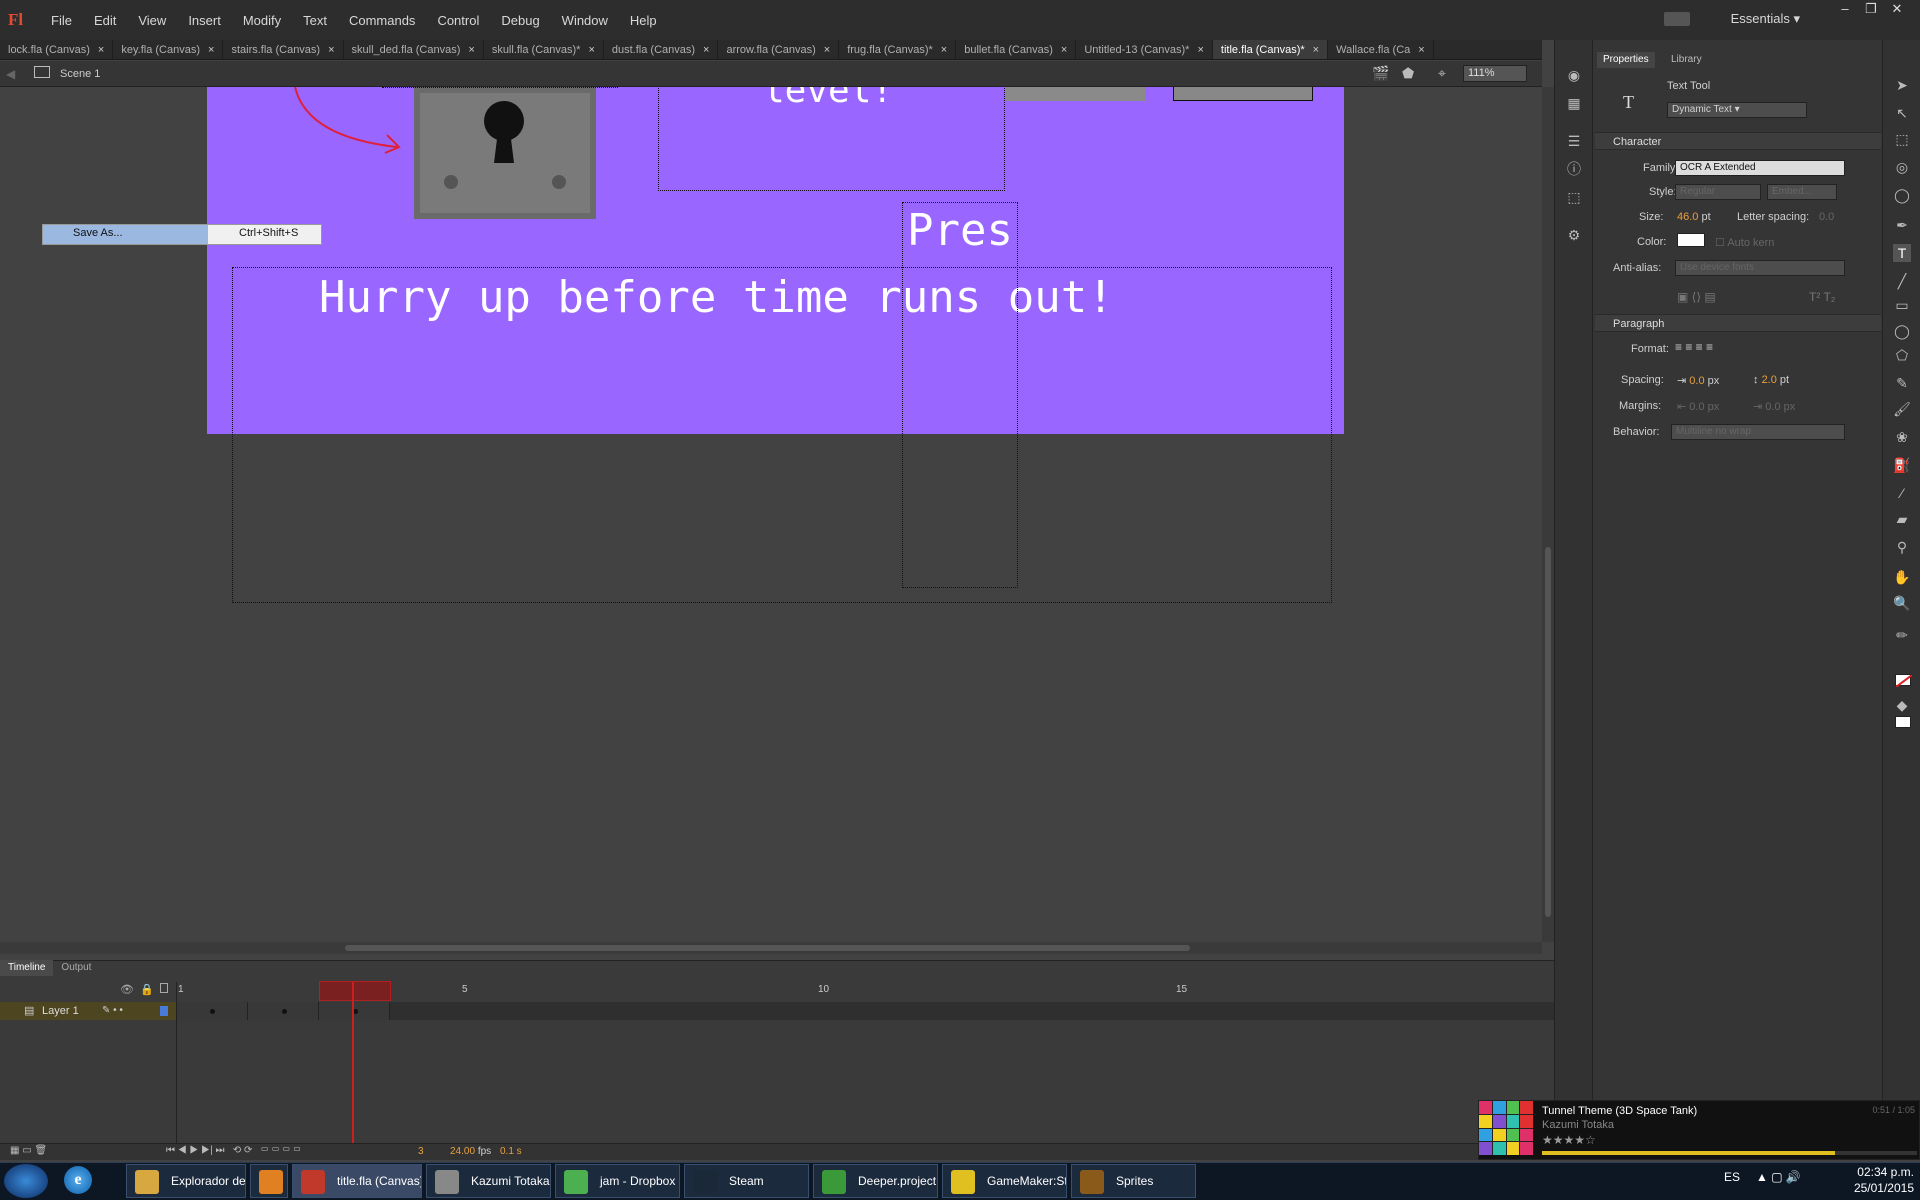 This screenshot has height=1200, width=1920. I want to click on menu-modify: Modify, so click(262, 20).